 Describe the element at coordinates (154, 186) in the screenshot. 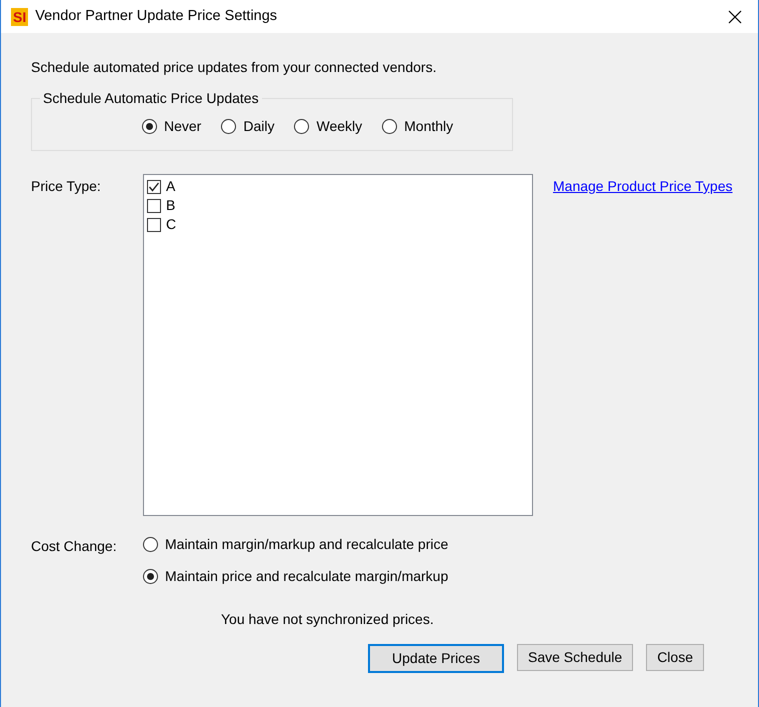

I see `check-icon` at that location.